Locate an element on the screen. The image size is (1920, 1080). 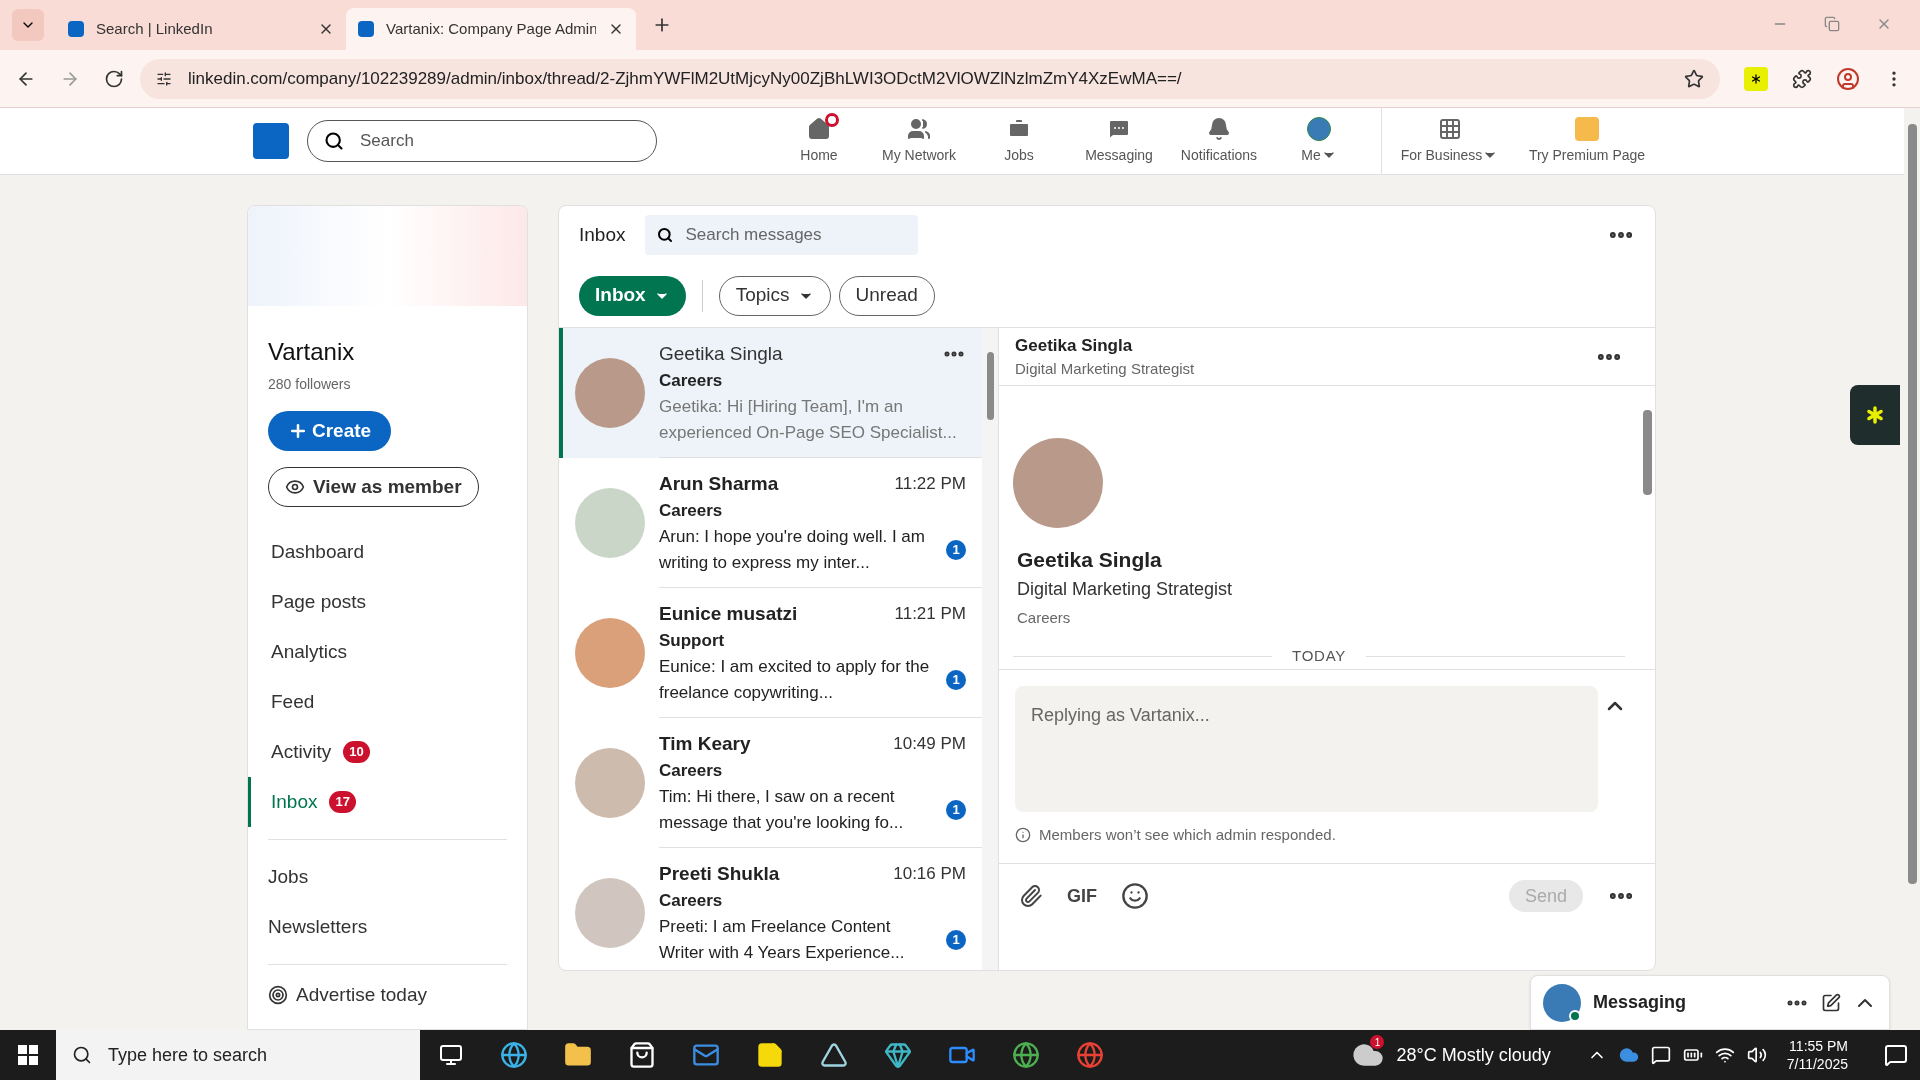
create-button: Create is located at coordinates (330, 431).